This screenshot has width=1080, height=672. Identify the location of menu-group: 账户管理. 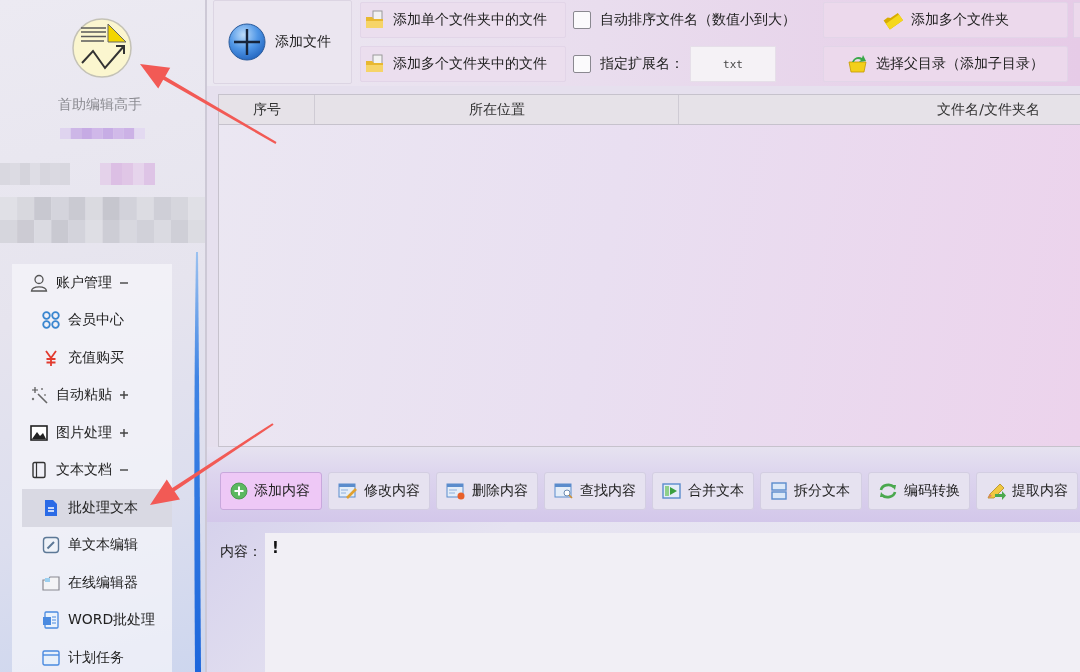
(92, 283).